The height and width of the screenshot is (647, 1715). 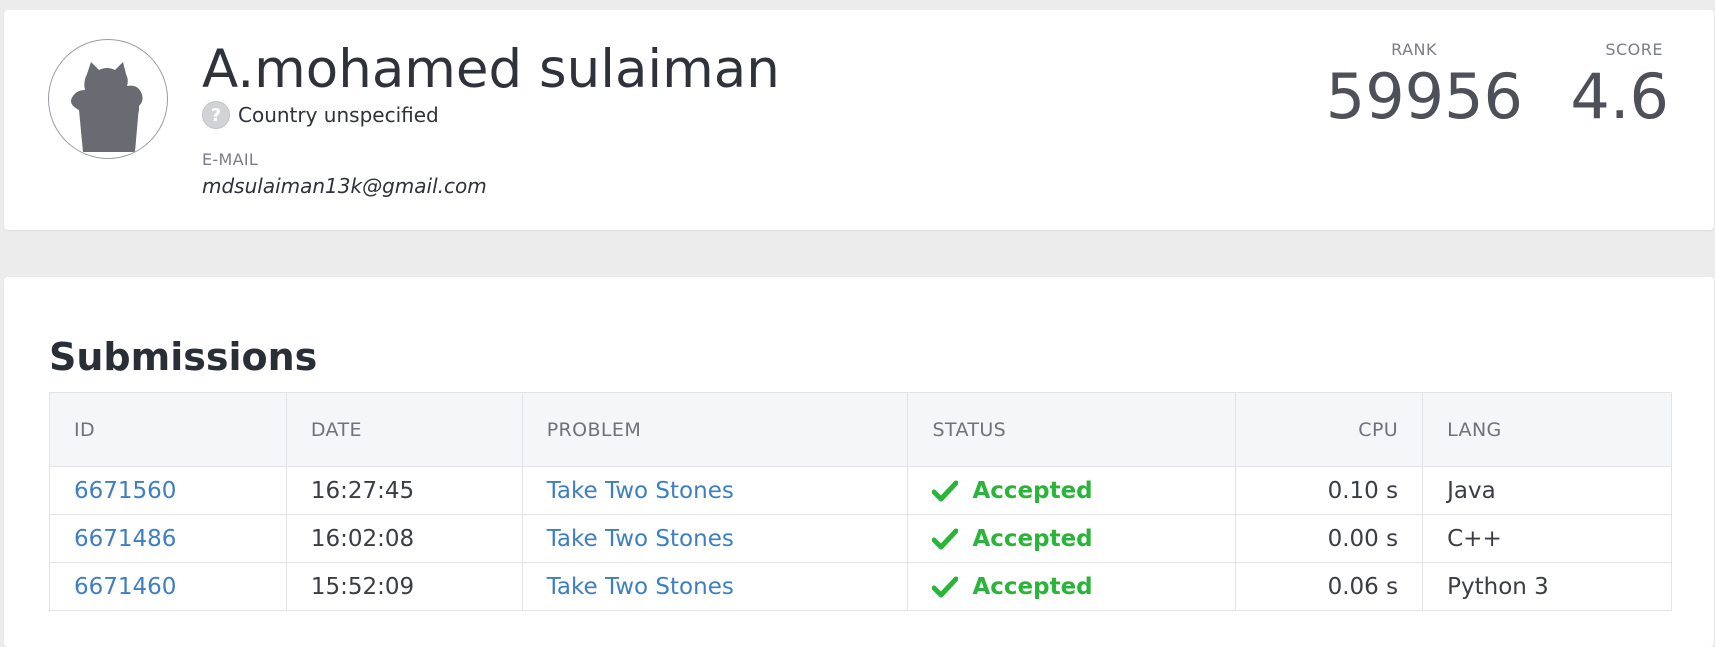 I want to click on cpu-time: 0.00 s, so click(x=1329, y=538).